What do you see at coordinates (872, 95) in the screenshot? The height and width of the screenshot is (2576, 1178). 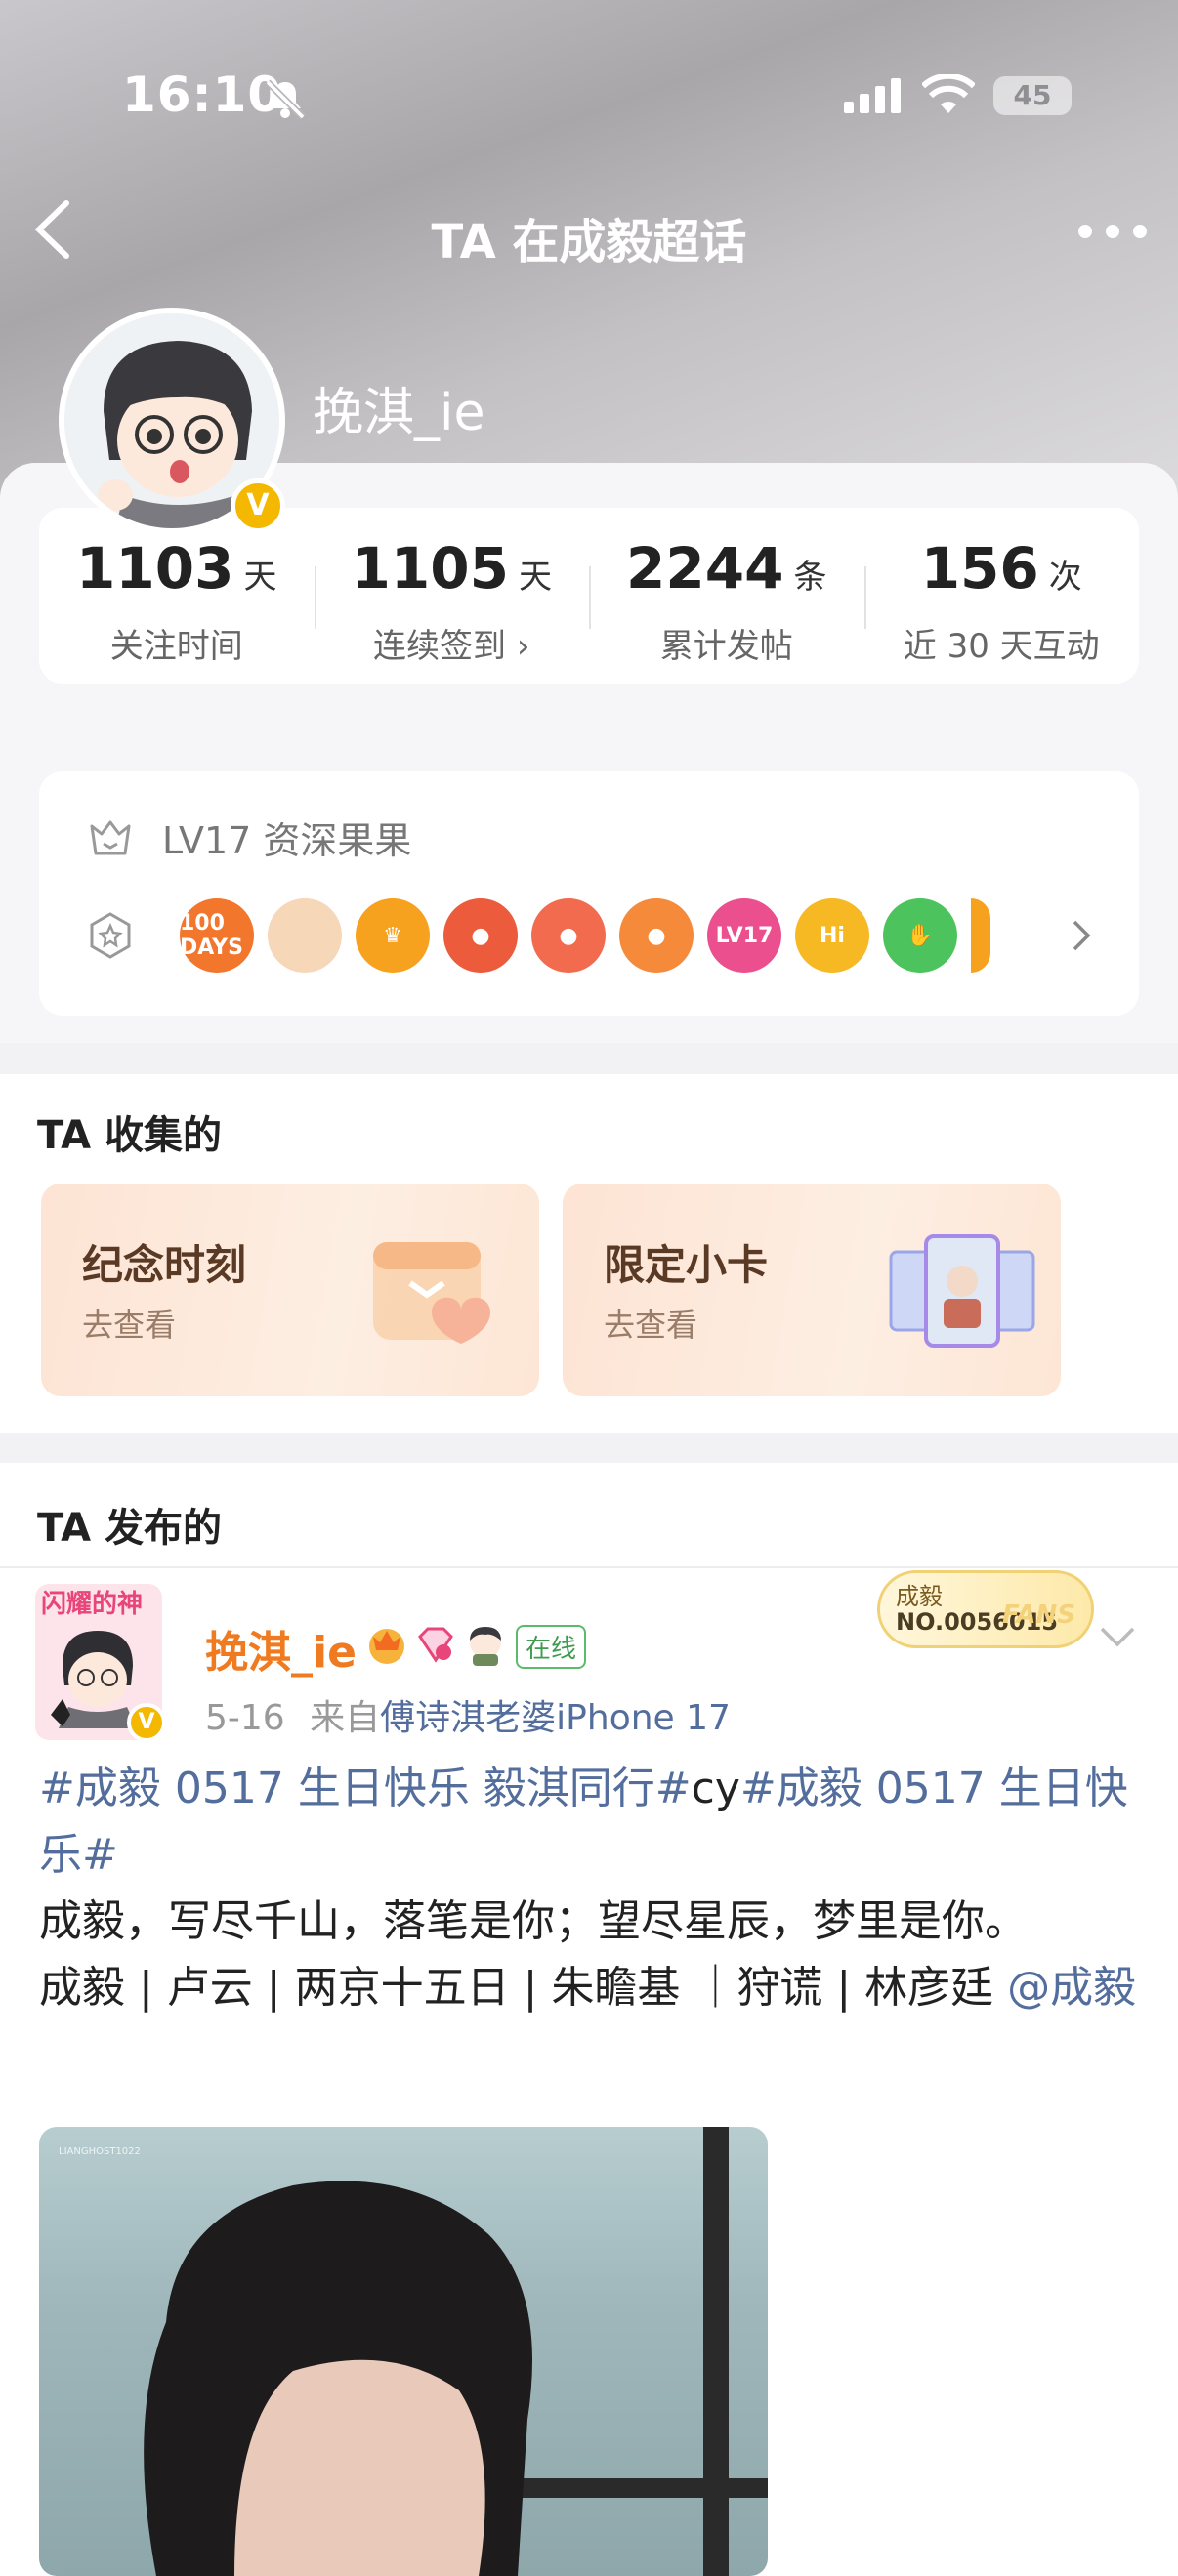 I see `cellular-signal-icon` at bounding box center [872, 95].